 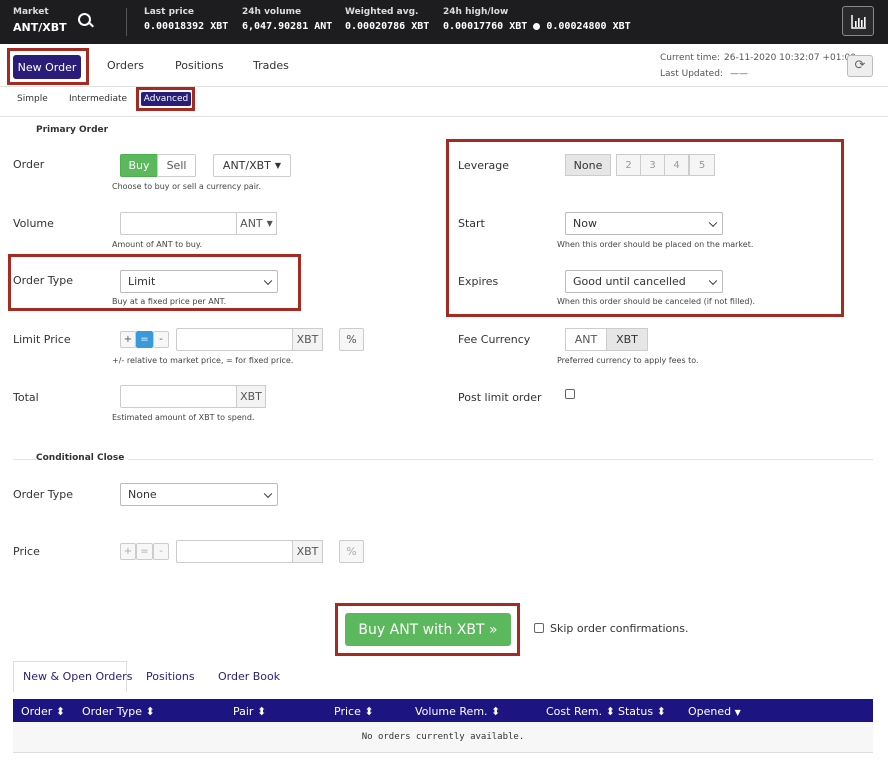 What do you see at coordinates (710, 711) in the screenshot?
I see `col-opened-label: Opened` at bounding box center [710, 711].